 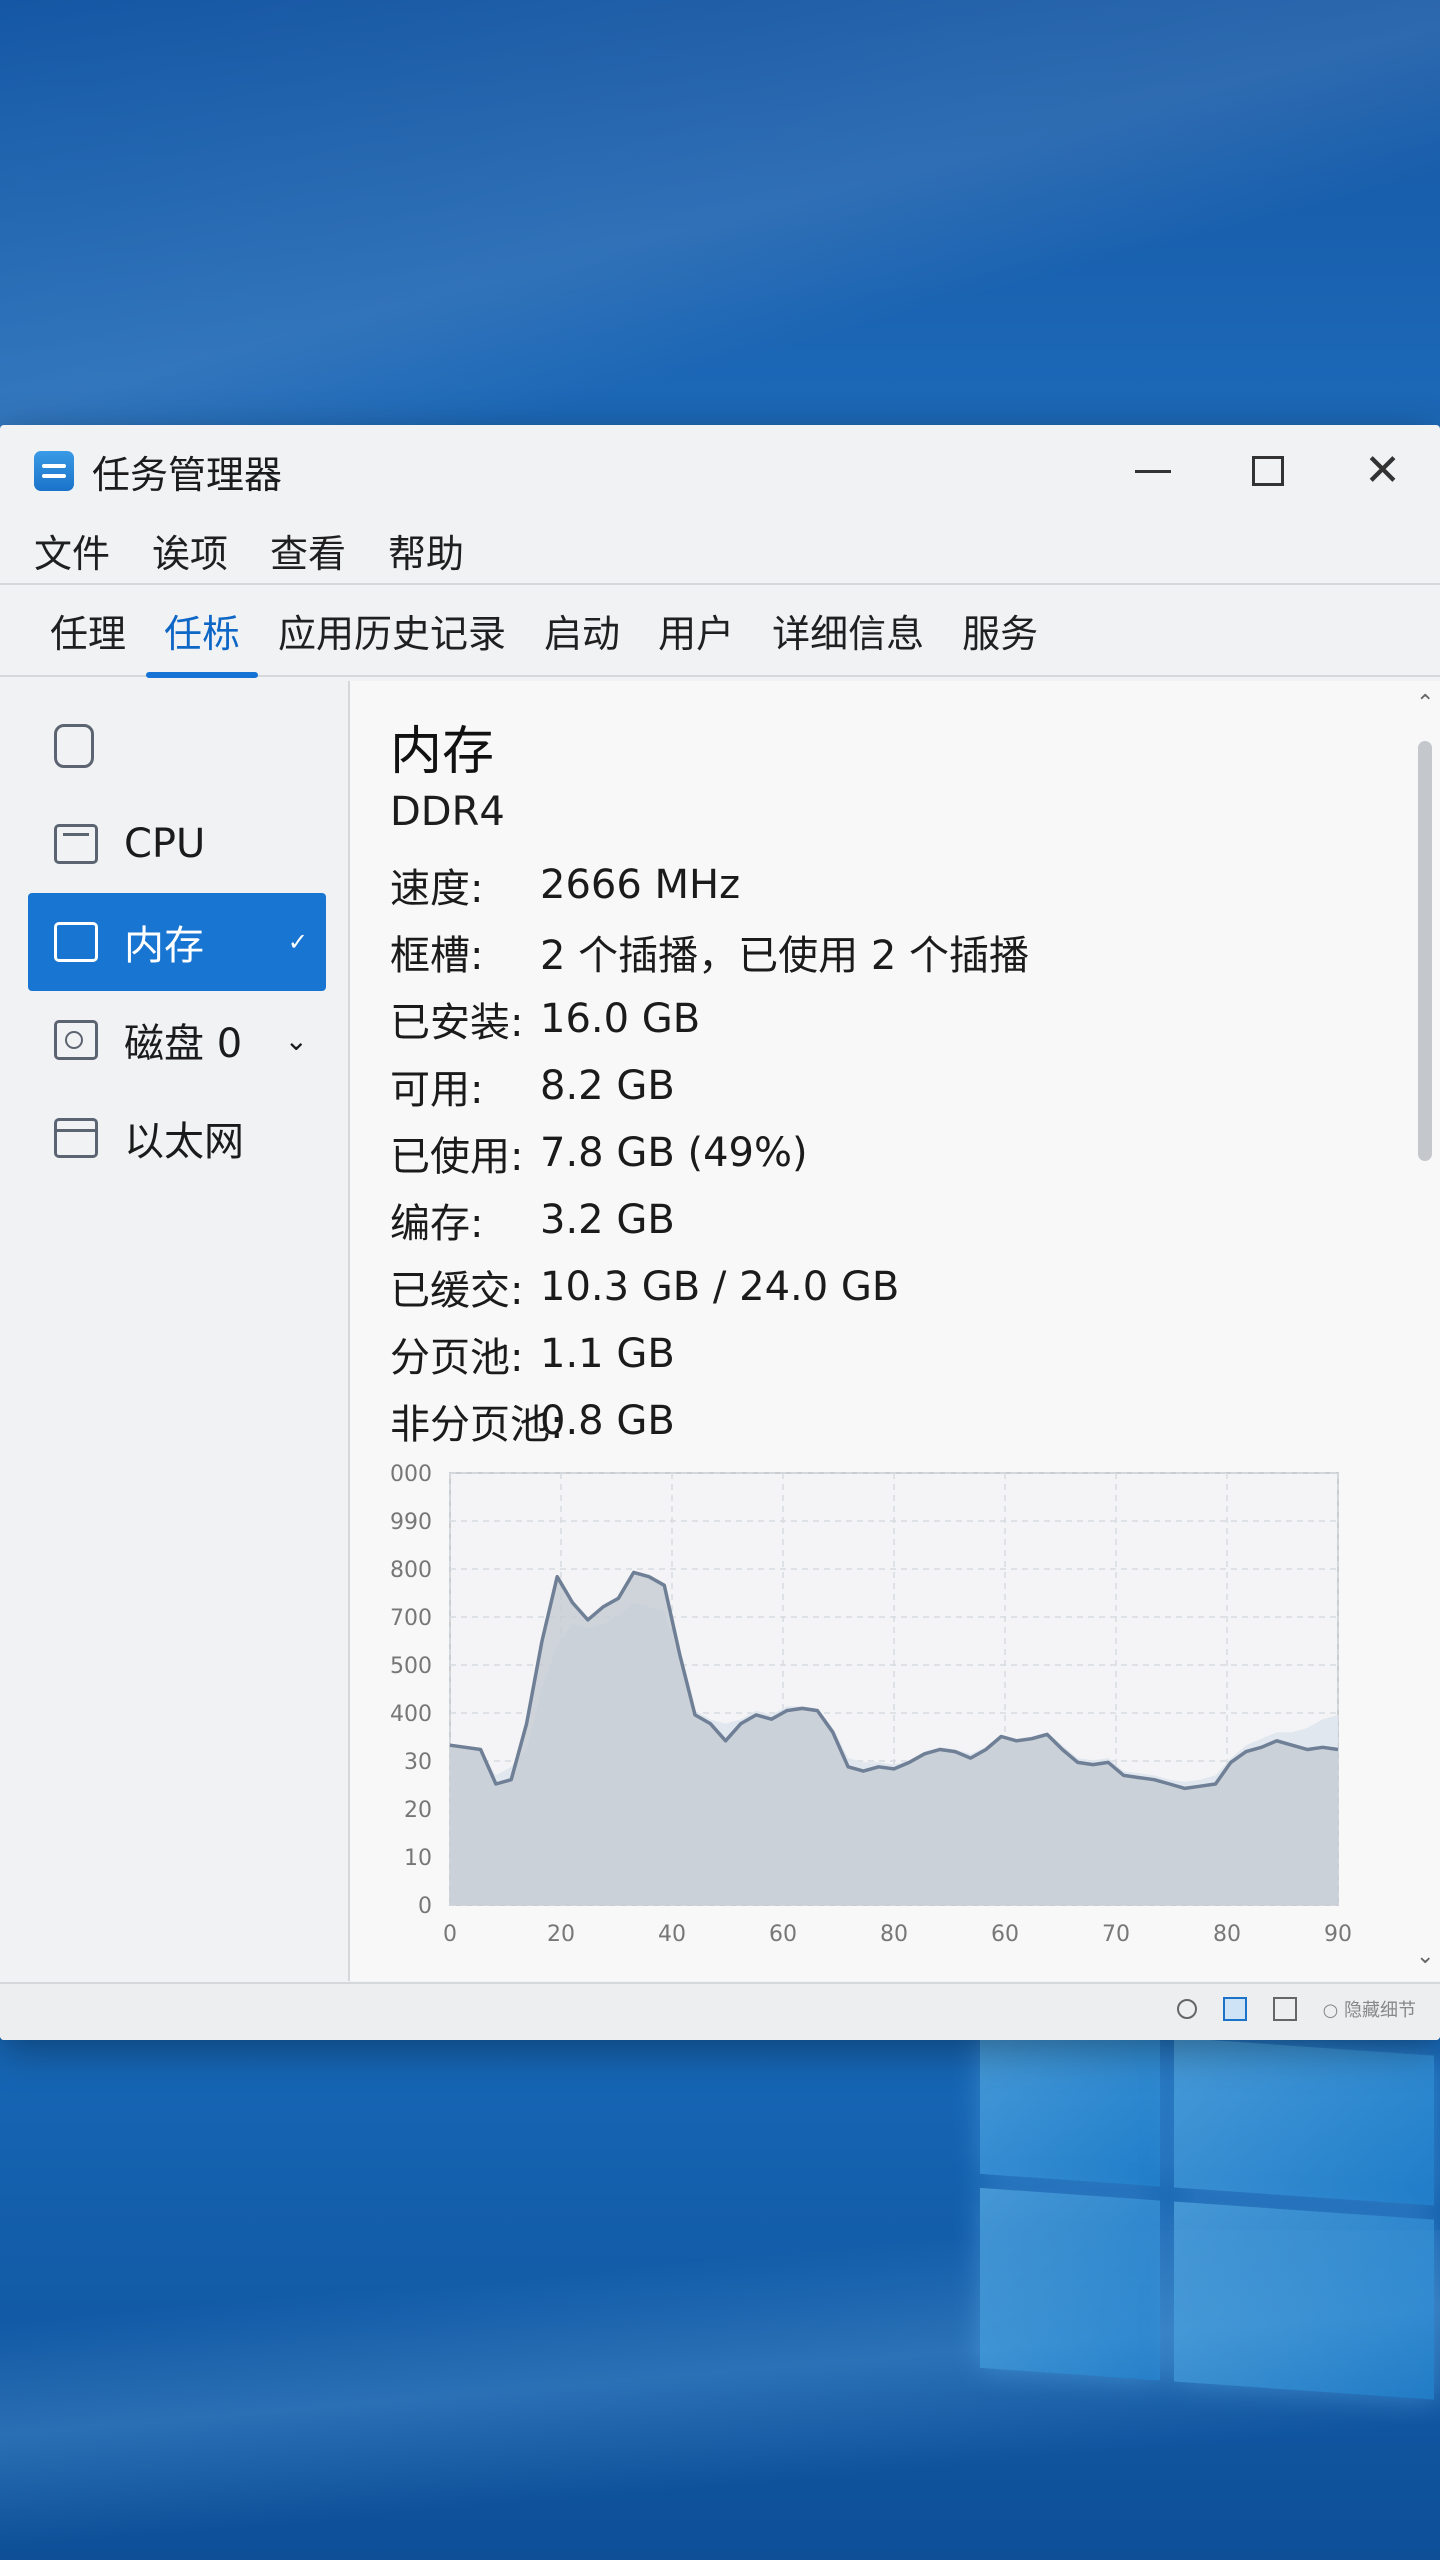 I want to click on maximize-icon, so click(x=1267, y=471).